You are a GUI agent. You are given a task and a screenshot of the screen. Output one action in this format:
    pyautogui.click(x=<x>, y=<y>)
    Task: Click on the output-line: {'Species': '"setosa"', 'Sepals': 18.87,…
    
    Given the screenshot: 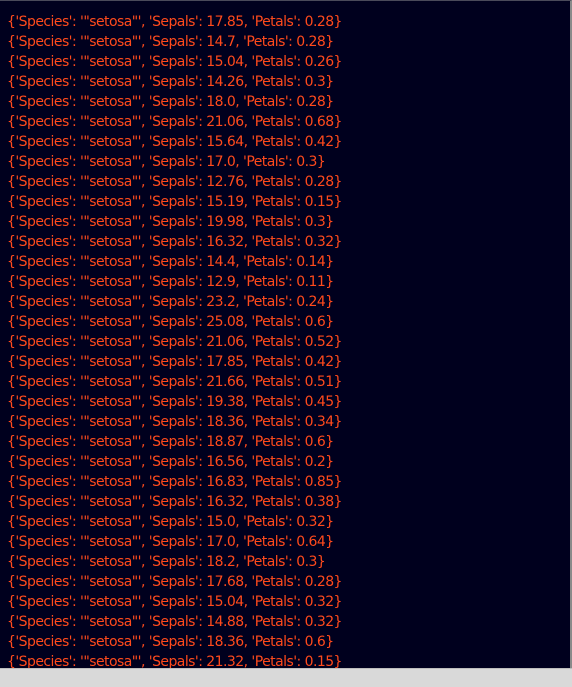 What is the action you would take?
    pyautogui.click(x=170, y=442)
    